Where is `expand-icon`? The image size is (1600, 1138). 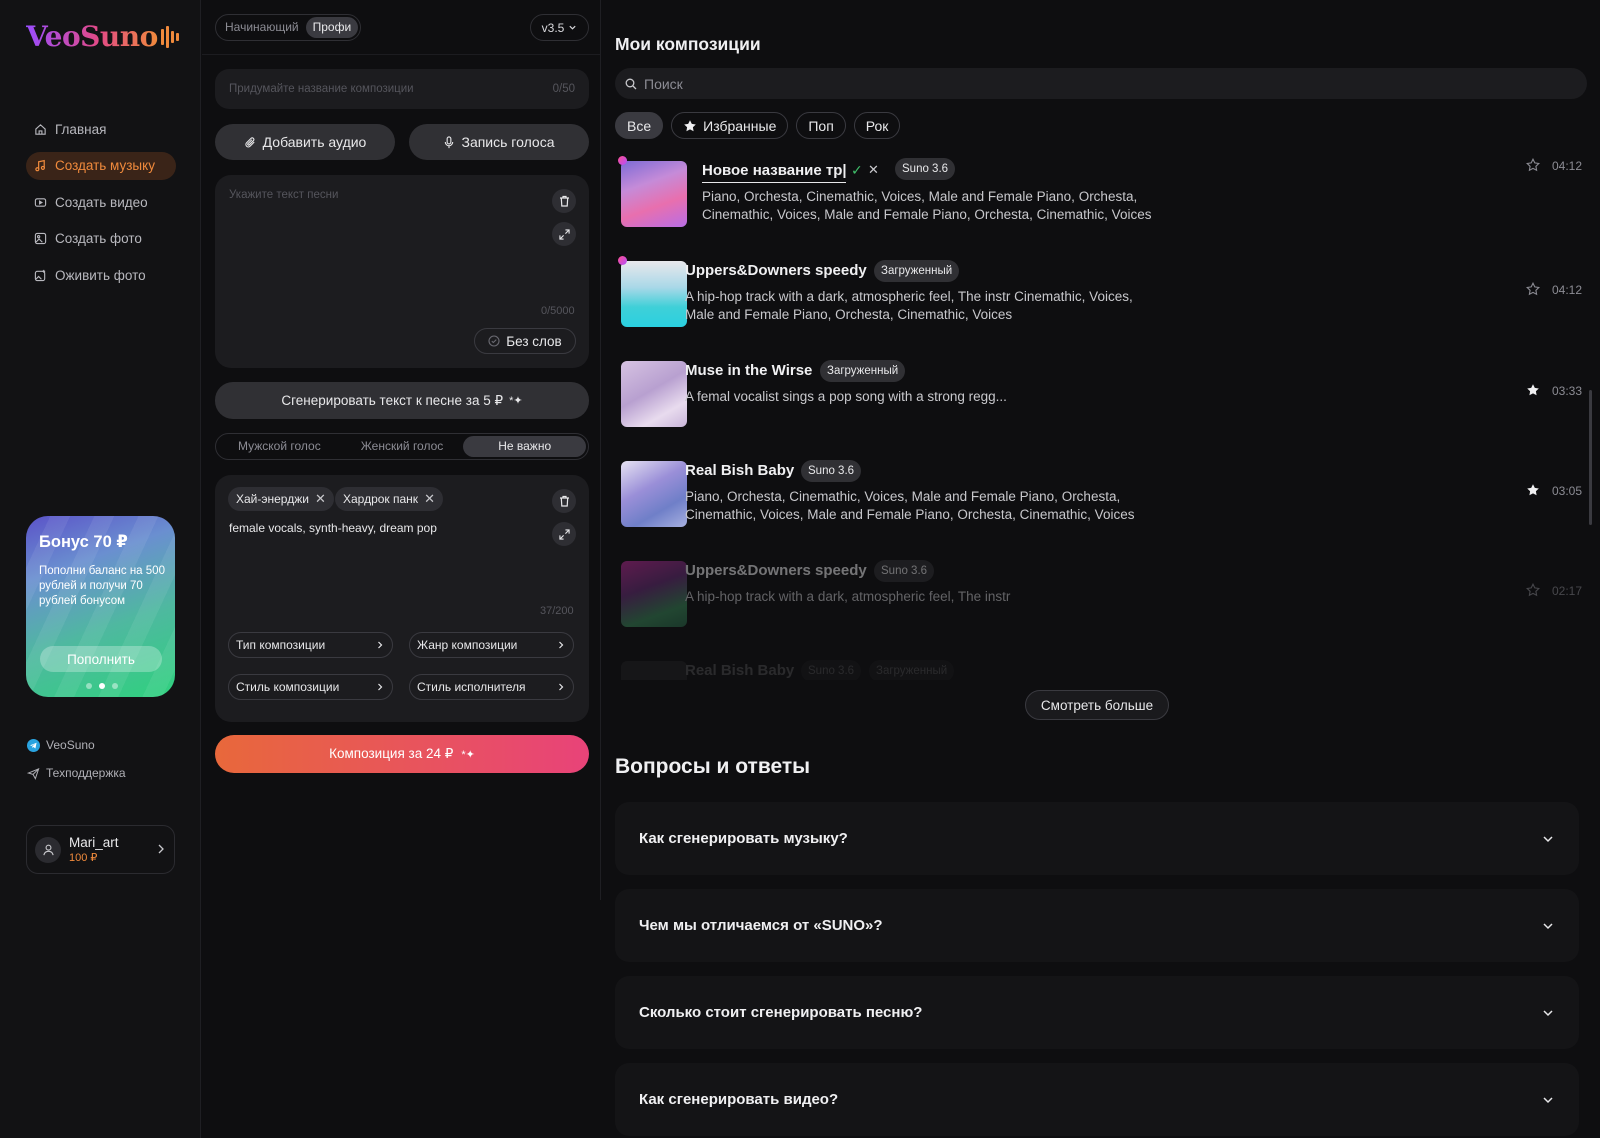 expand-icon is located at coordinates (564, 234).